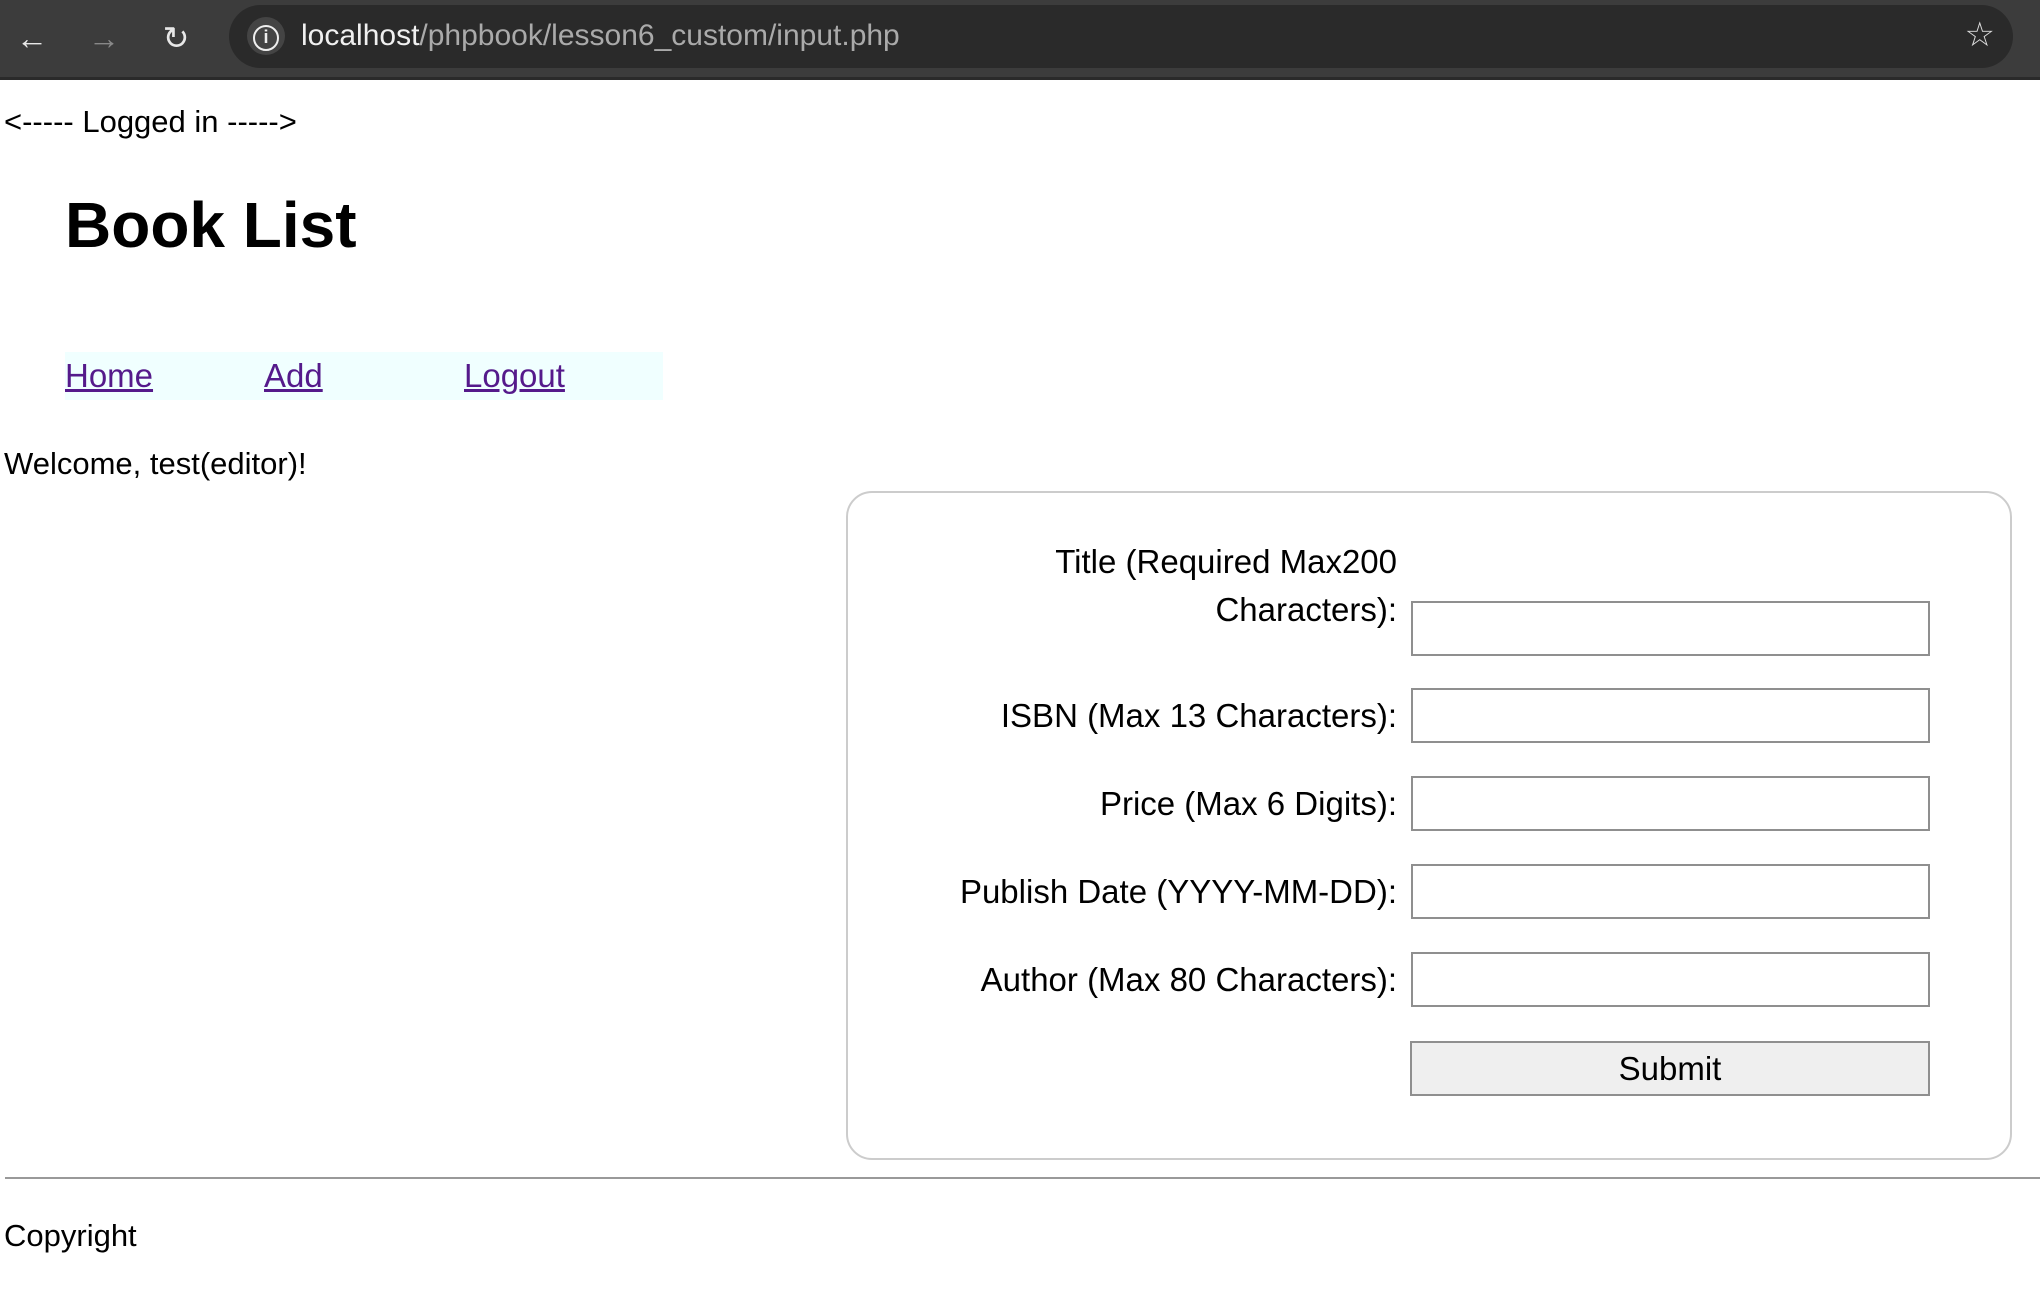 The height and width of the screenshot is (1306, 2040). What do you see at coordinates (1670, 715) in the screenshot?
I see `isbn-input` at bounding box center [1670, 715].